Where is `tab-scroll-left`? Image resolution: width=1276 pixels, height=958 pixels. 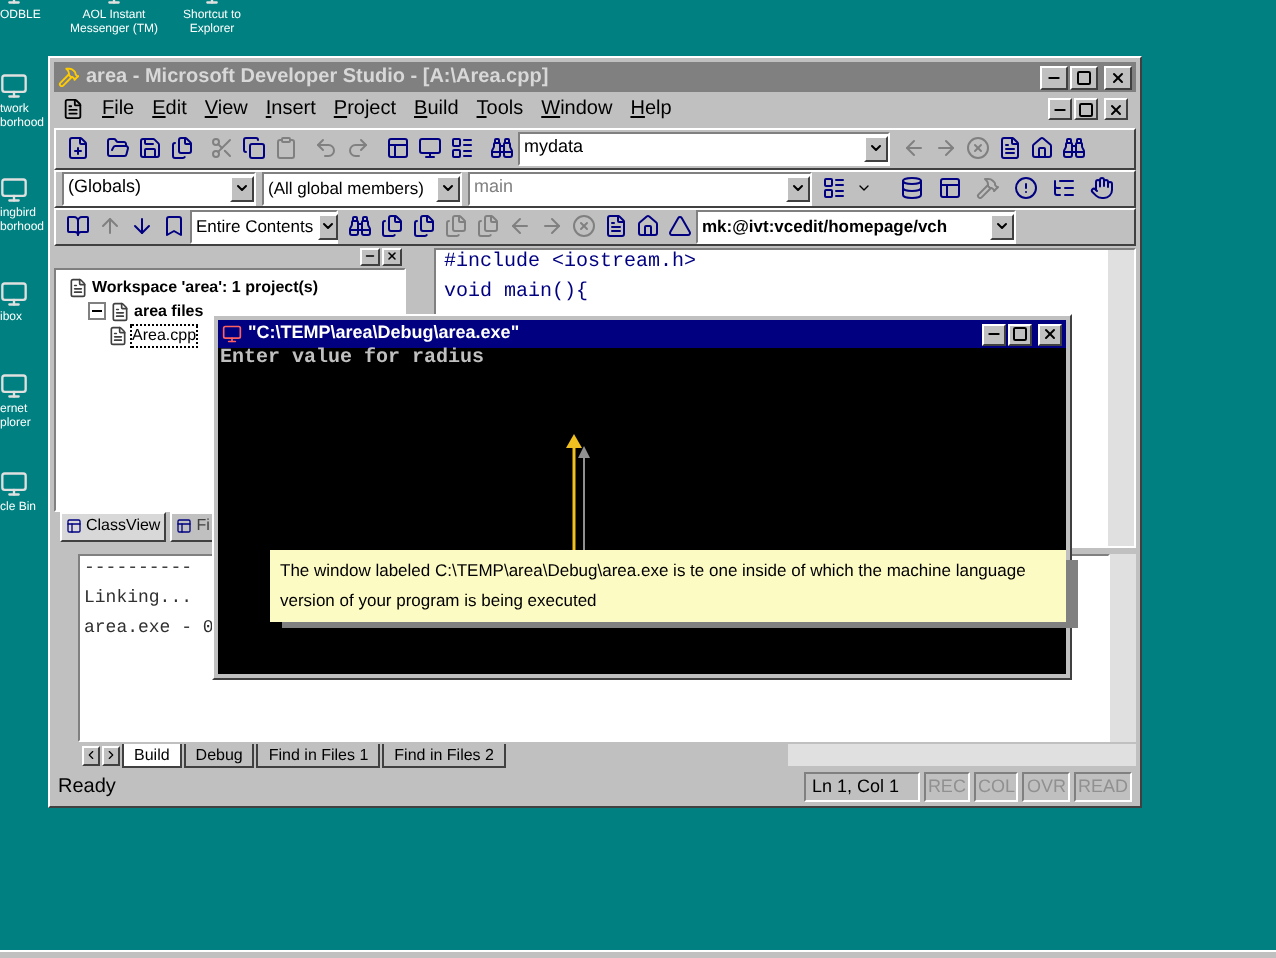 tab-scroll-left is located at coordinates (91, 755).